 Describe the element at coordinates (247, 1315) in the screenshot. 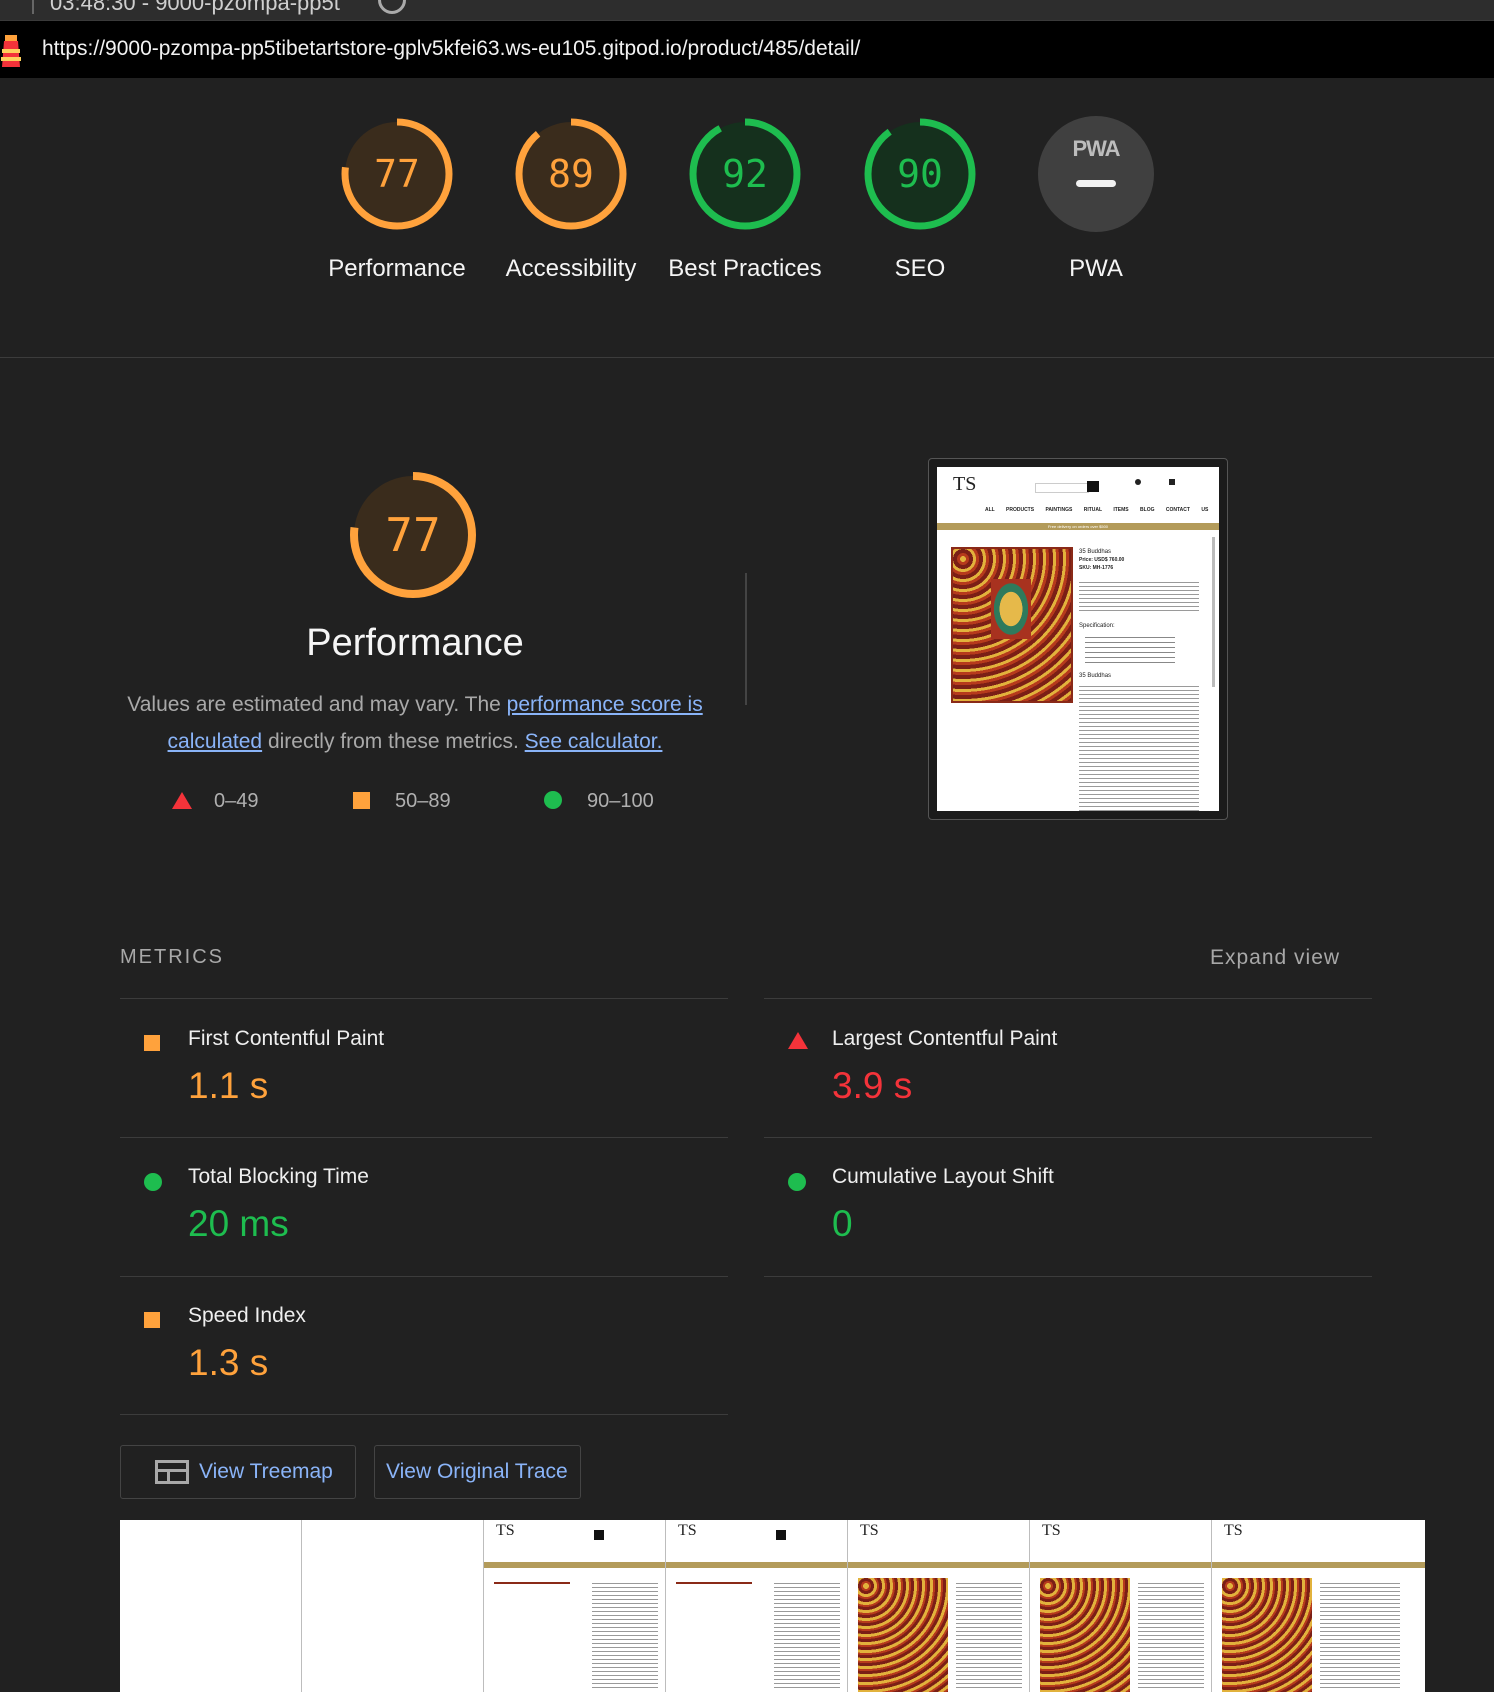

I see `metric-name: Speed Index` at that location.